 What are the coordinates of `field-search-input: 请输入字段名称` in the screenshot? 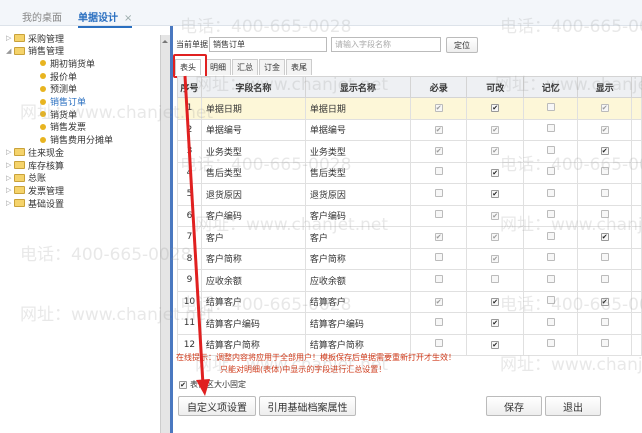 It's located at (386, 44).